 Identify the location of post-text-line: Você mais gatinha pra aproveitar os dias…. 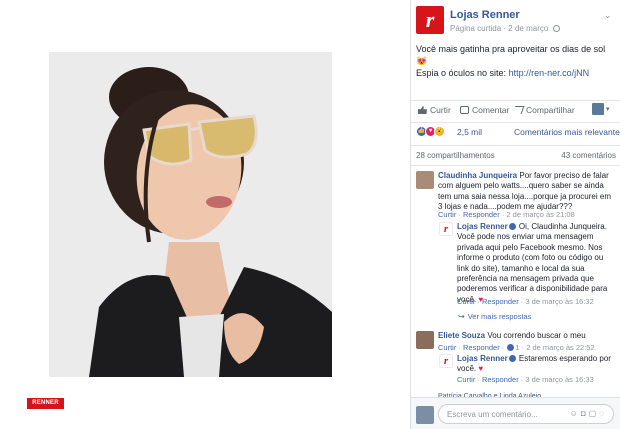
(511, 55).